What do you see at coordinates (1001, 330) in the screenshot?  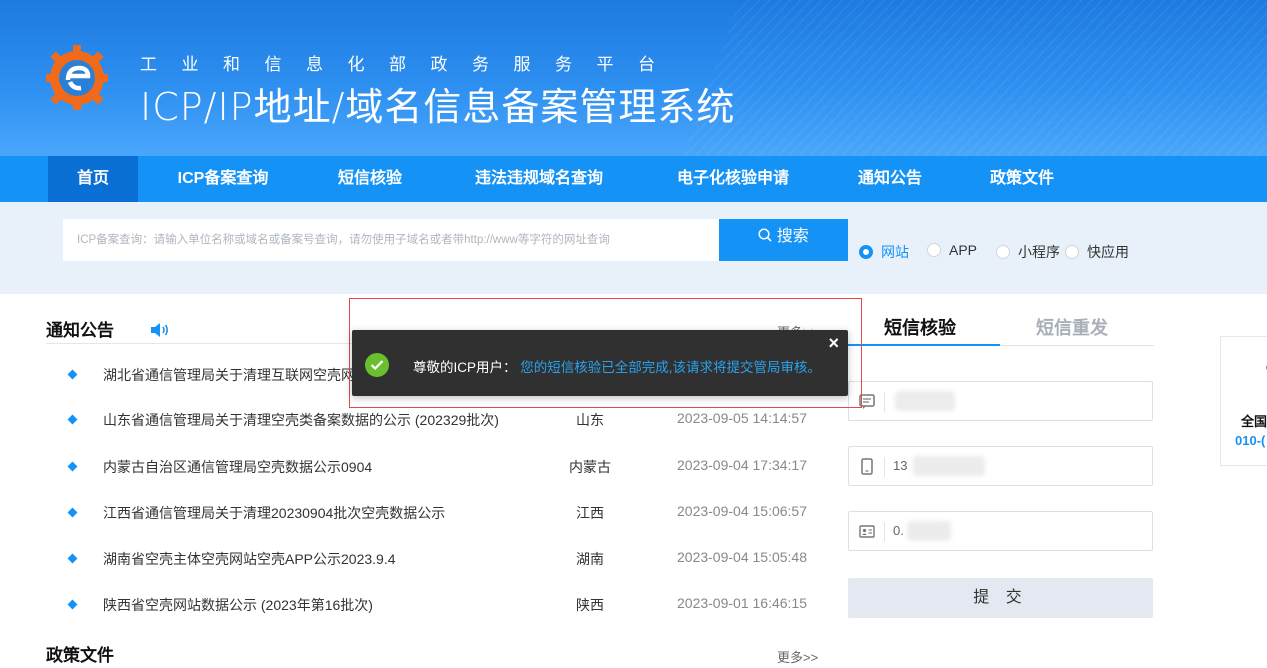 I see `sms-tabs: 短信核验 短信重发` at bounding box center [1001, 330].